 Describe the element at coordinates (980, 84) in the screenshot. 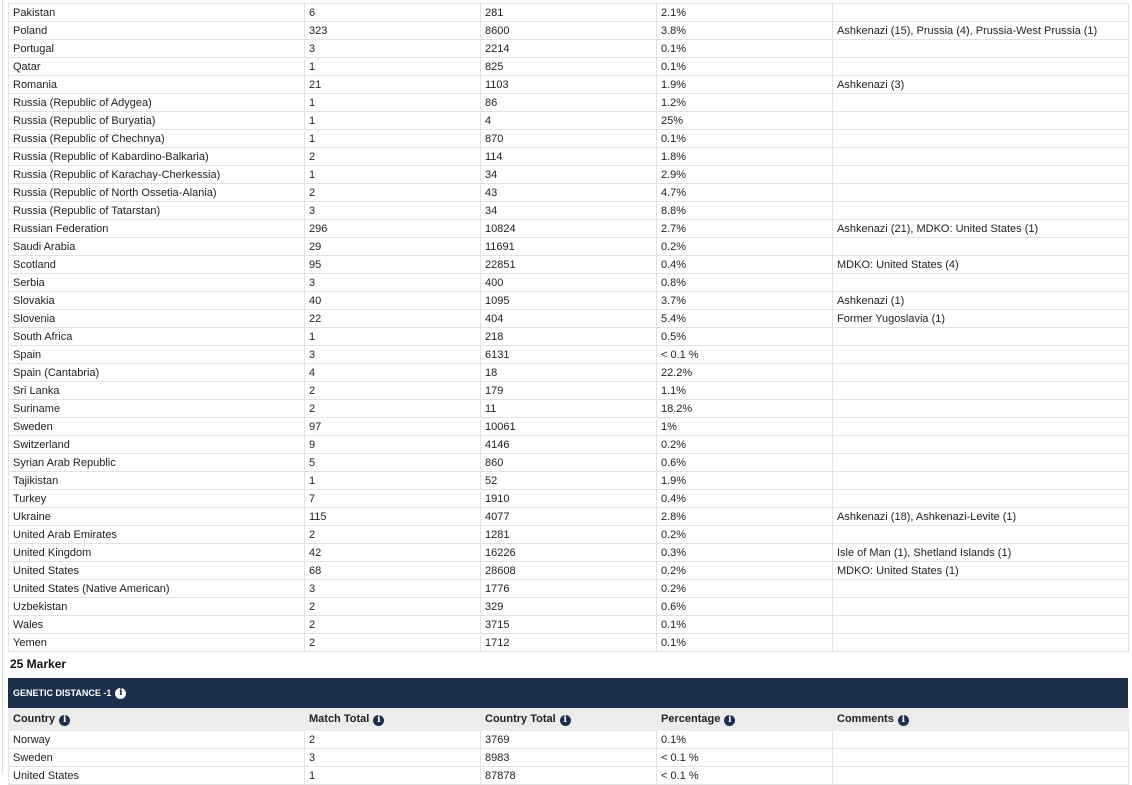

I see `comments-cell: Ashkenazi (3)` at that location.